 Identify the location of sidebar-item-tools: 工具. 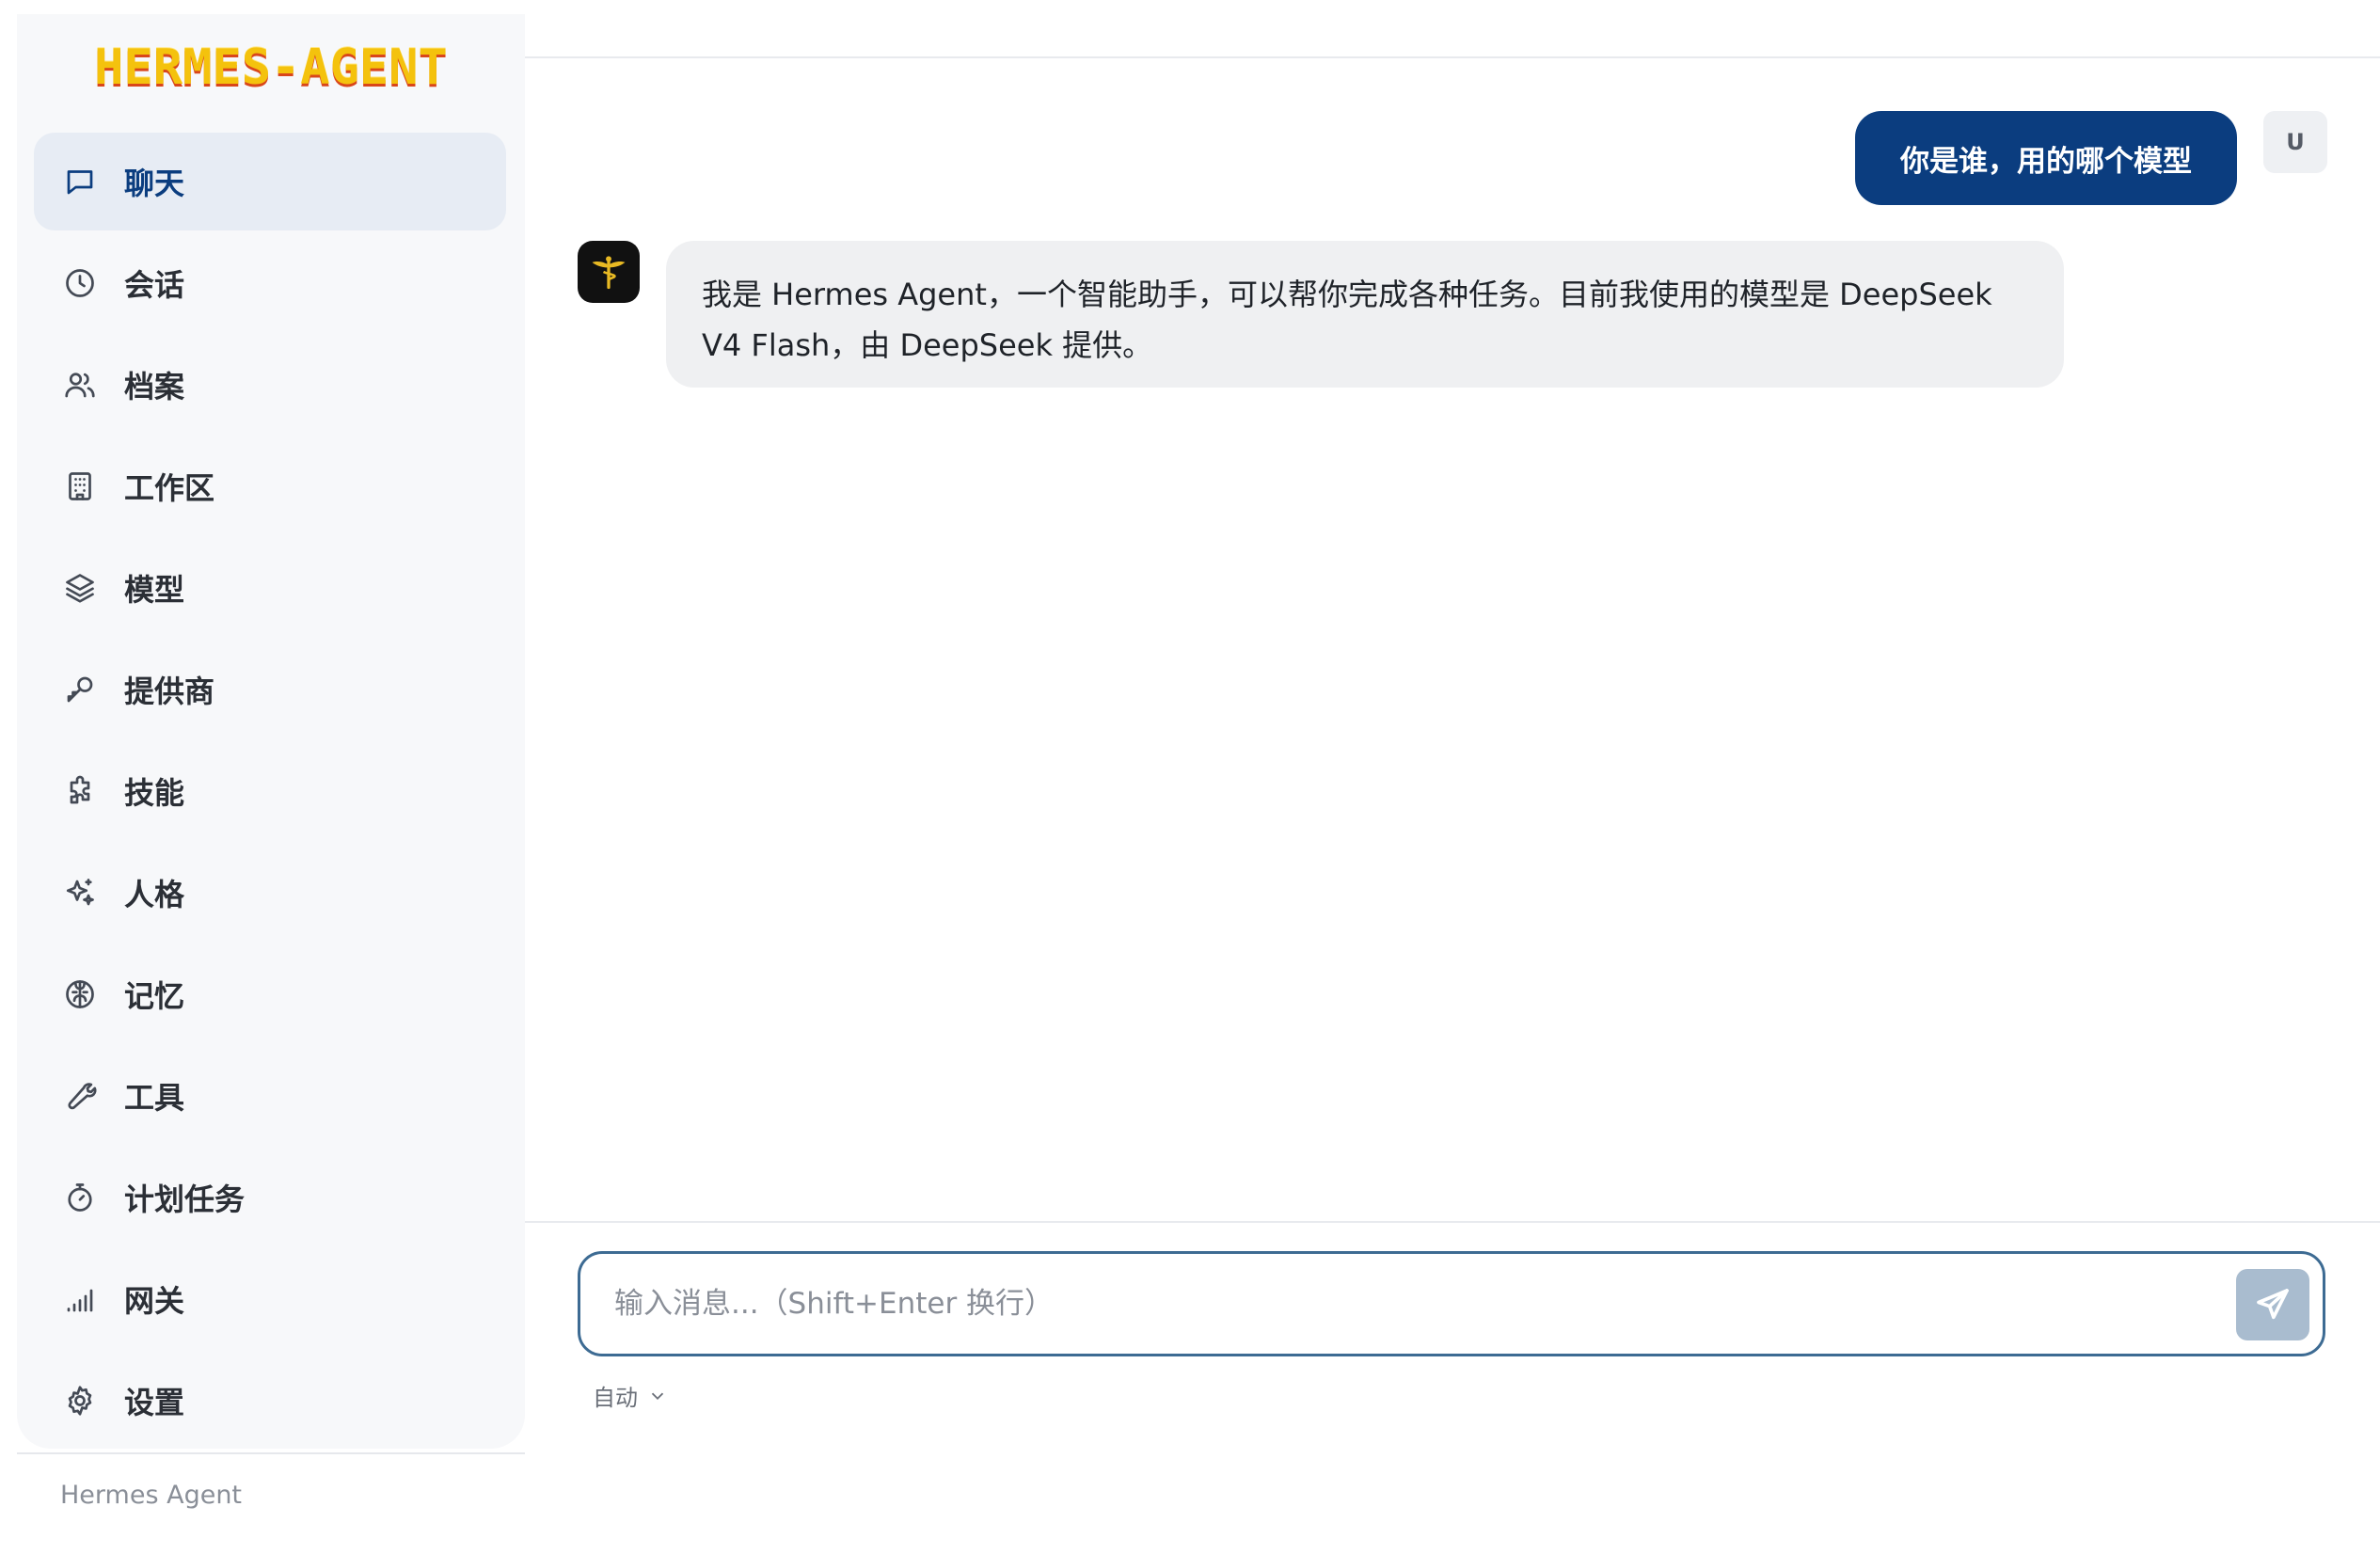
(270, 1096).